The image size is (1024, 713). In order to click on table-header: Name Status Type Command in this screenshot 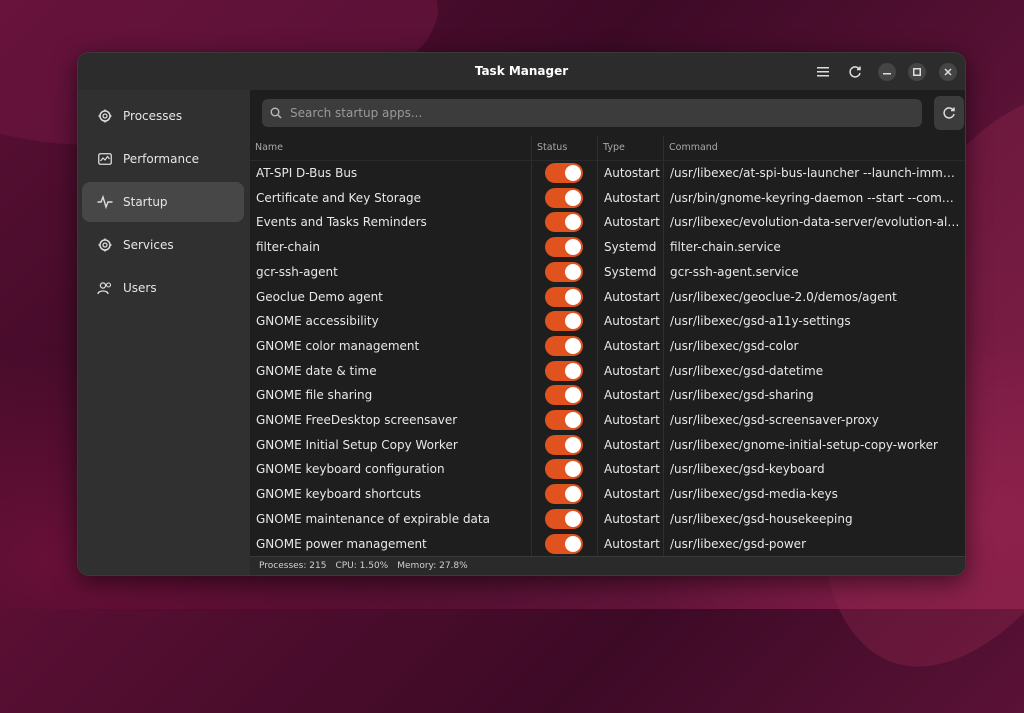, I will do `click(607, 148)`.